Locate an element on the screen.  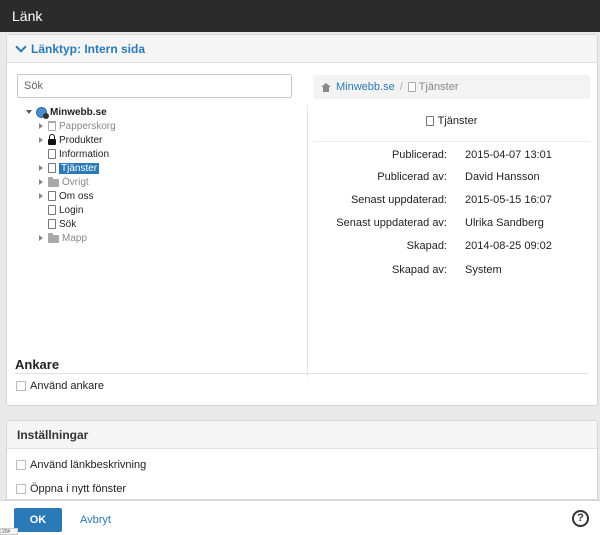
lock-icon is located at coordinates (52, 139).